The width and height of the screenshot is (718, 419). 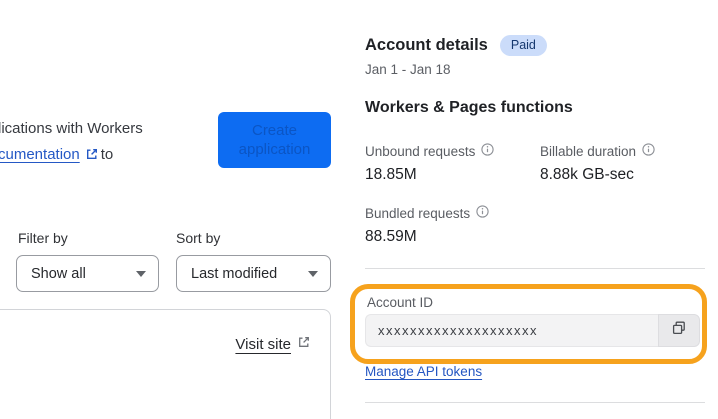 I want to click on copy-icon, so click(x=679, y=330).